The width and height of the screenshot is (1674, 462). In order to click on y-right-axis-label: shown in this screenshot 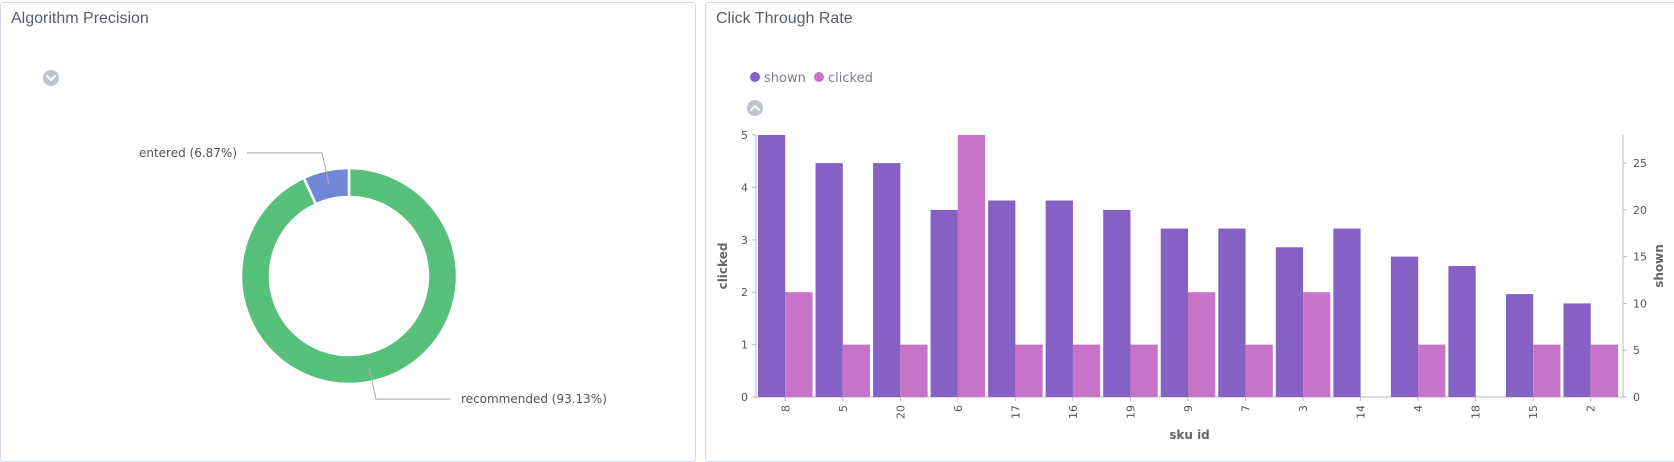, I will do `click(1659, 266)`.